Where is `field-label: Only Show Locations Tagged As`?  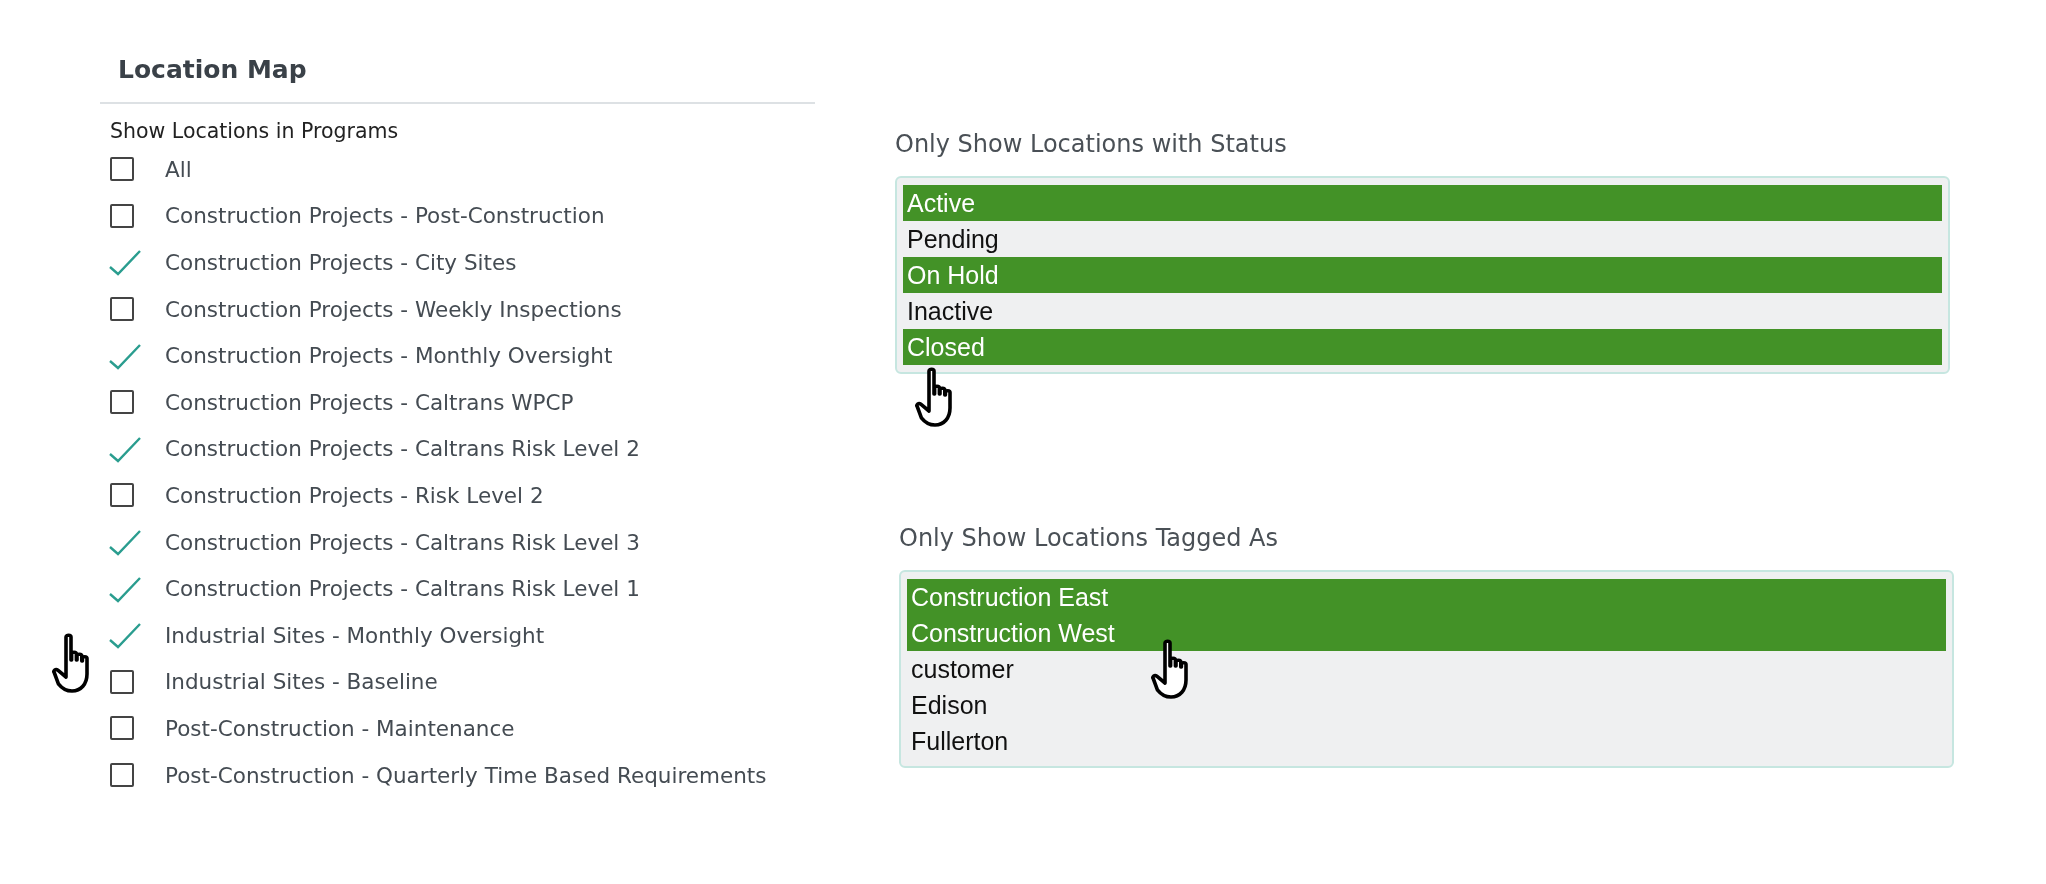
field-label: Only Show Locations Tagged As is located at coordinates (1089, 538).